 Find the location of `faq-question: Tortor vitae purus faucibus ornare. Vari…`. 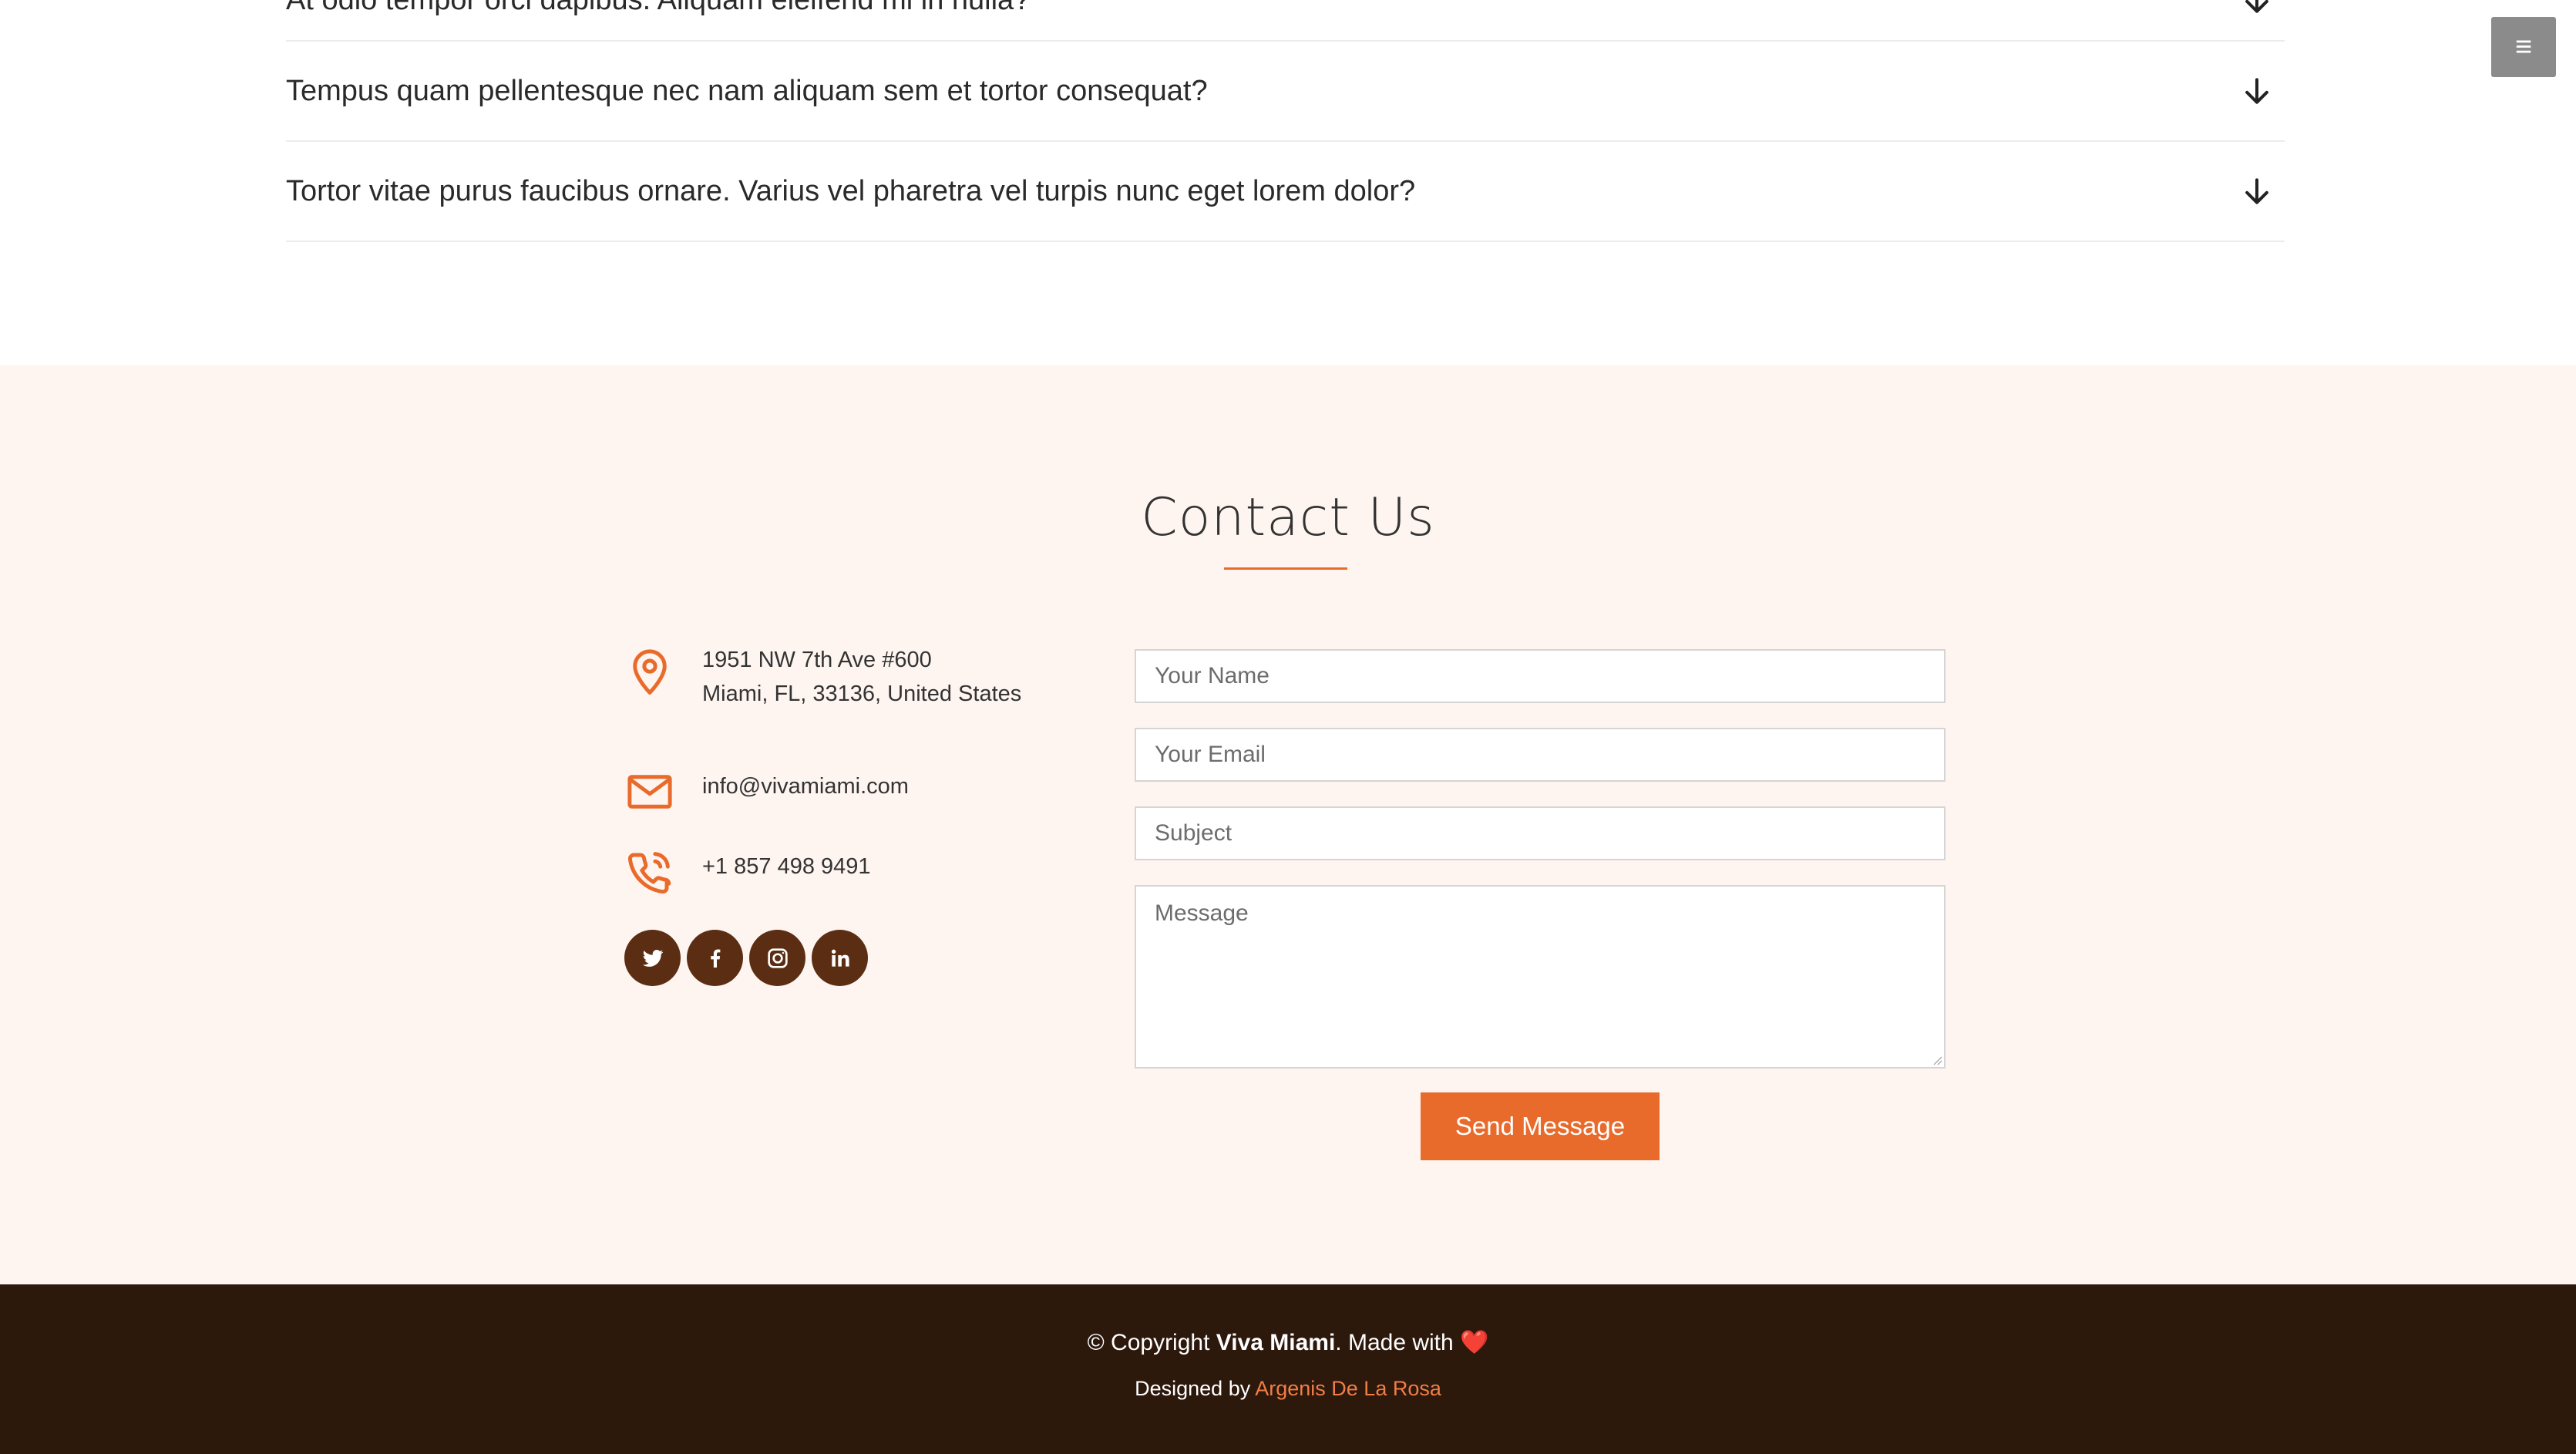

faq-question: Tortor vitae purus faucibus ornare. Vari… is located at coordinates (851, 190).